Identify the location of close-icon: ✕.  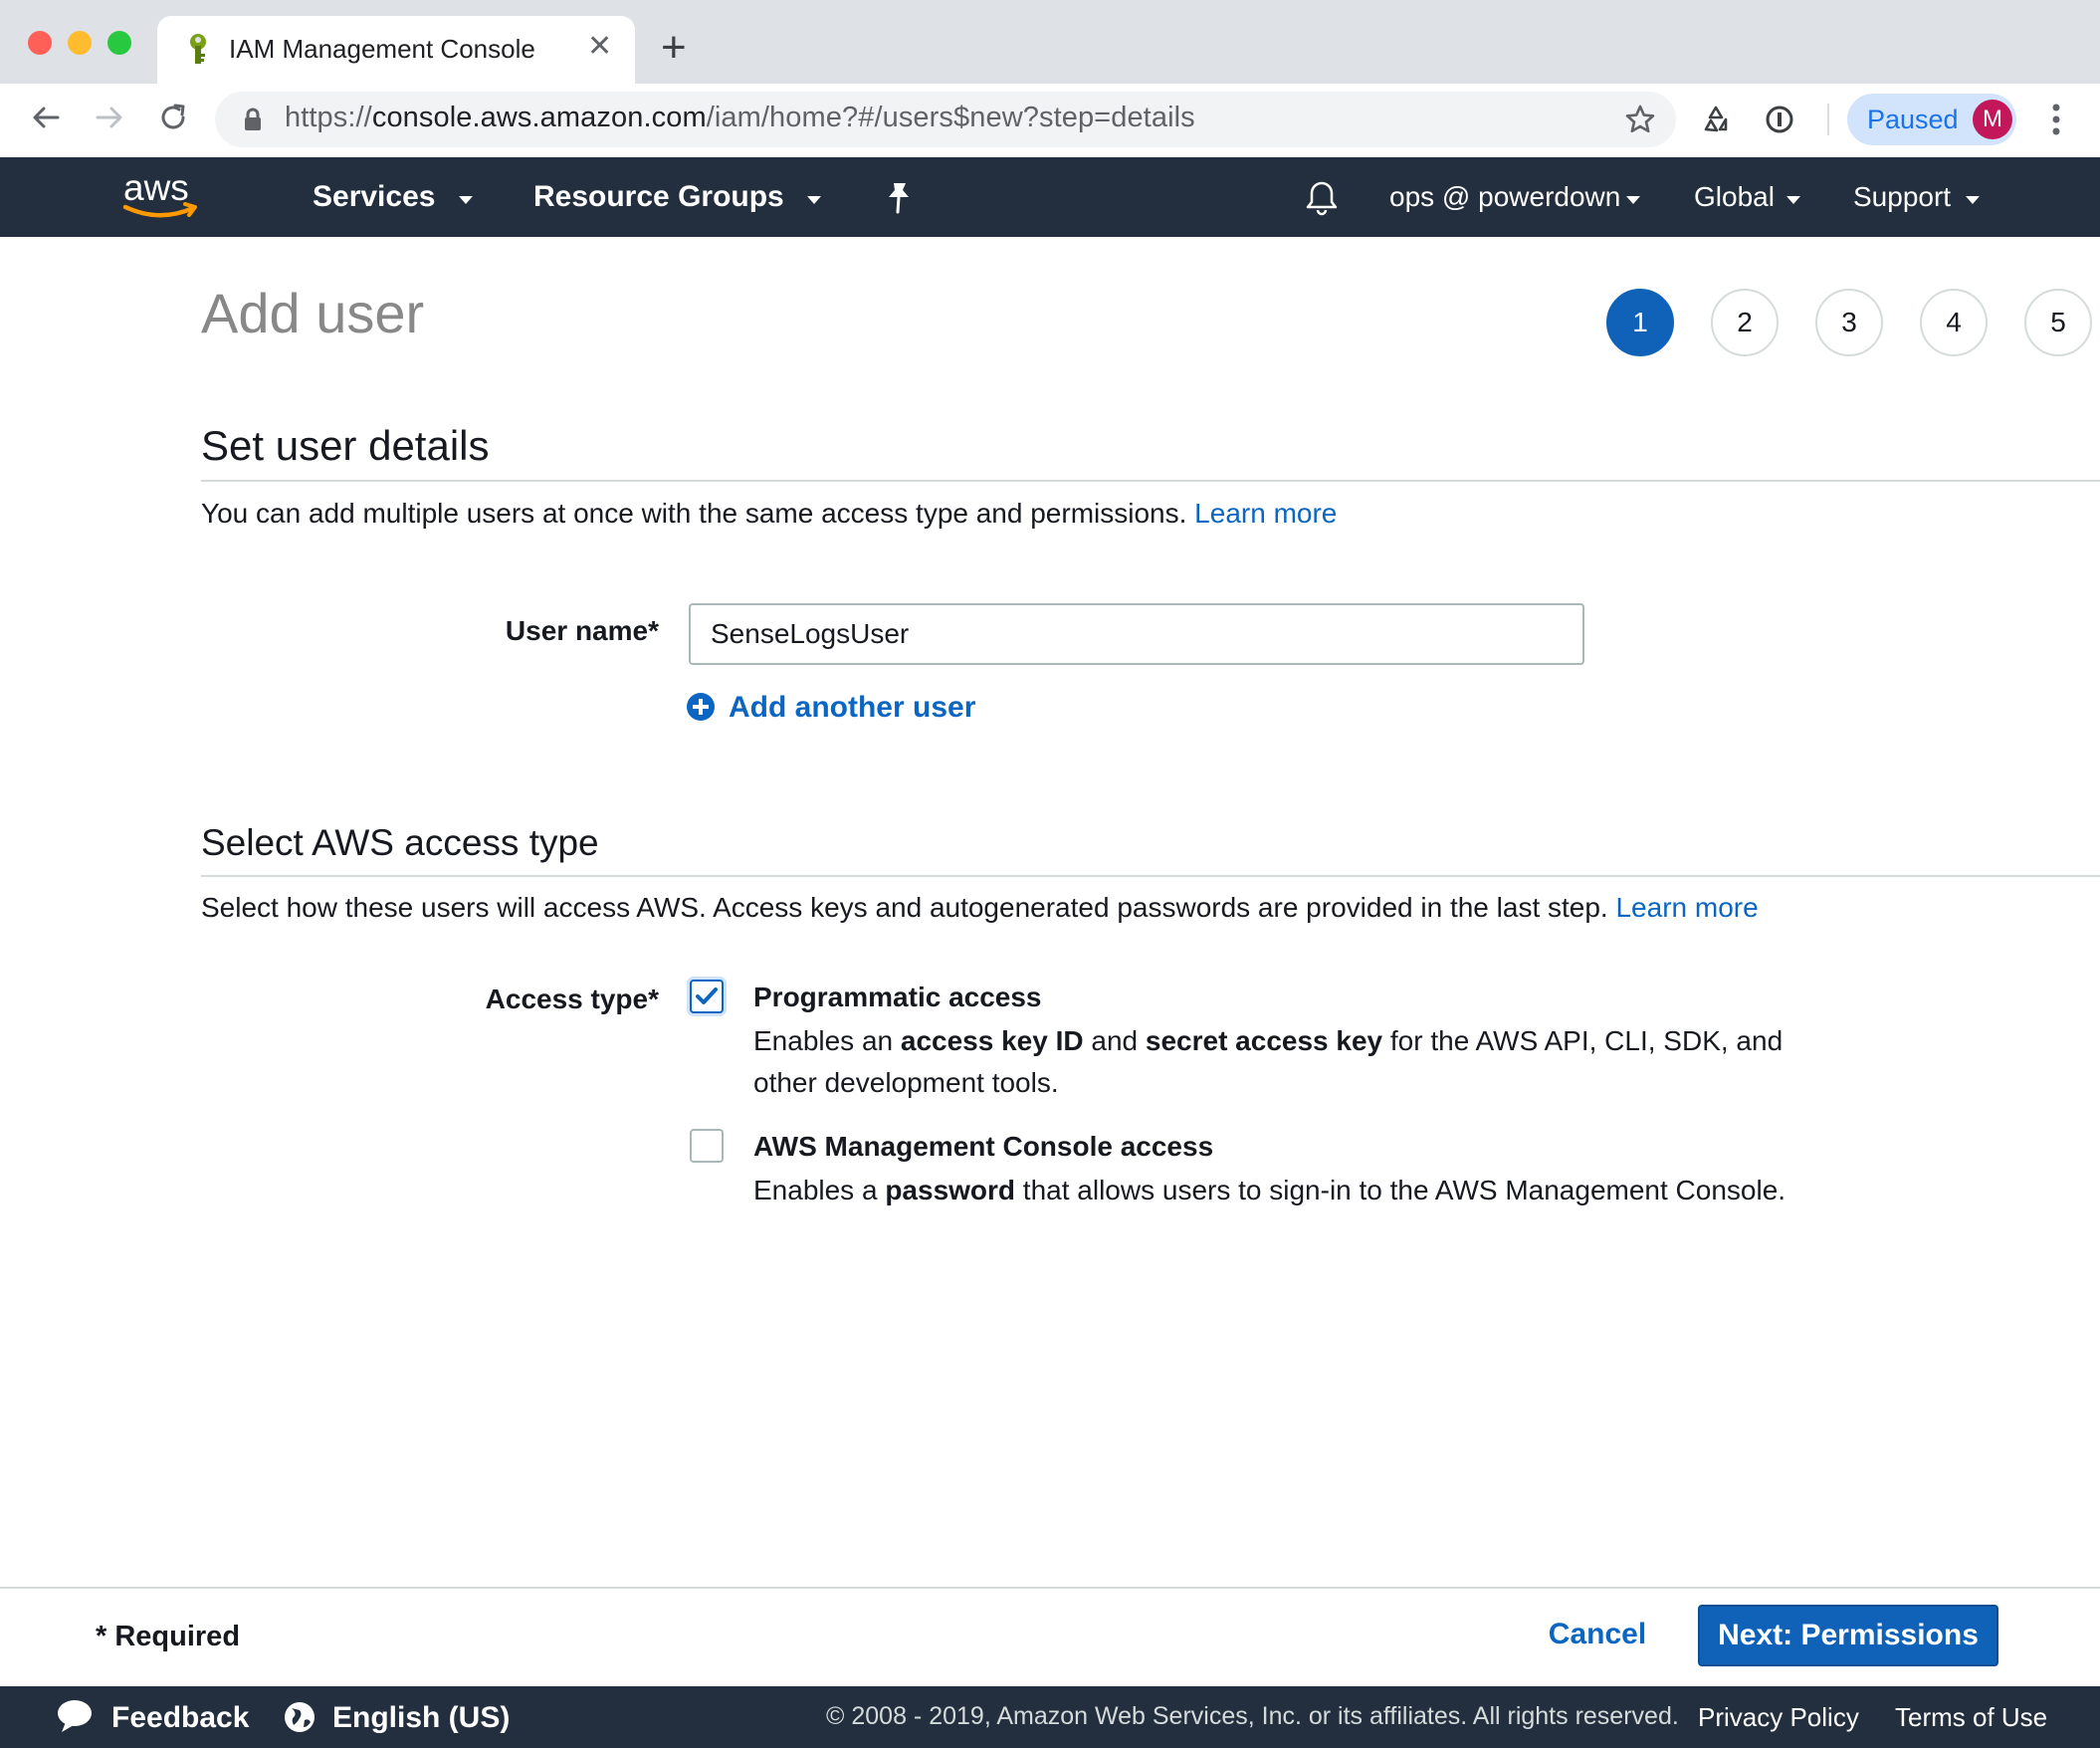
(599, 47).